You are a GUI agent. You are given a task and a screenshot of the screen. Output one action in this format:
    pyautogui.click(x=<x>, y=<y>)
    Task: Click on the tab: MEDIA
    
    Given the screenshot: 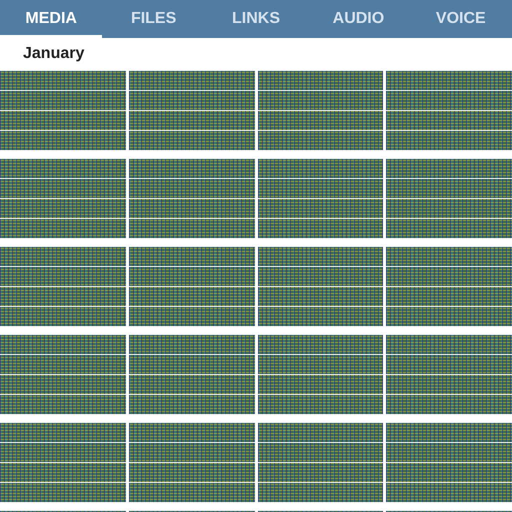 What is the action you would take?
    pyautogui.click(x=51, y=19)
    